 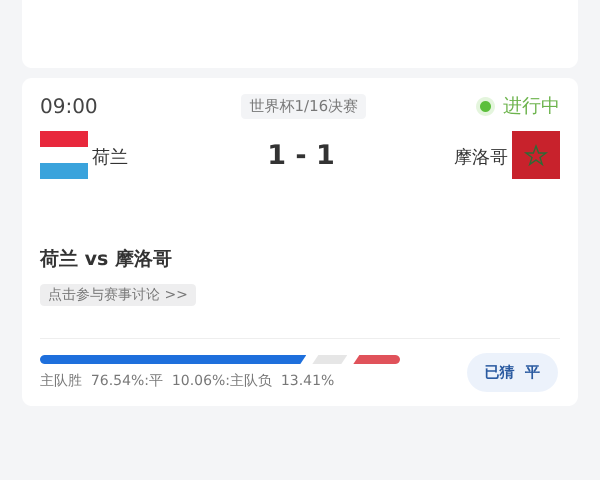 I want to click on home-team: 荷兰, so click(x=110, y=157).